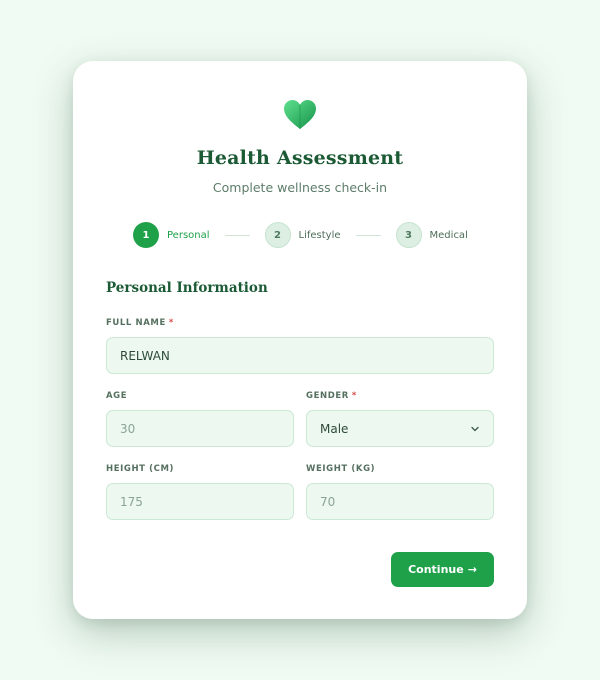 This screenshot has height=680, width=600. I want to click on age-input, so click(200, 428).